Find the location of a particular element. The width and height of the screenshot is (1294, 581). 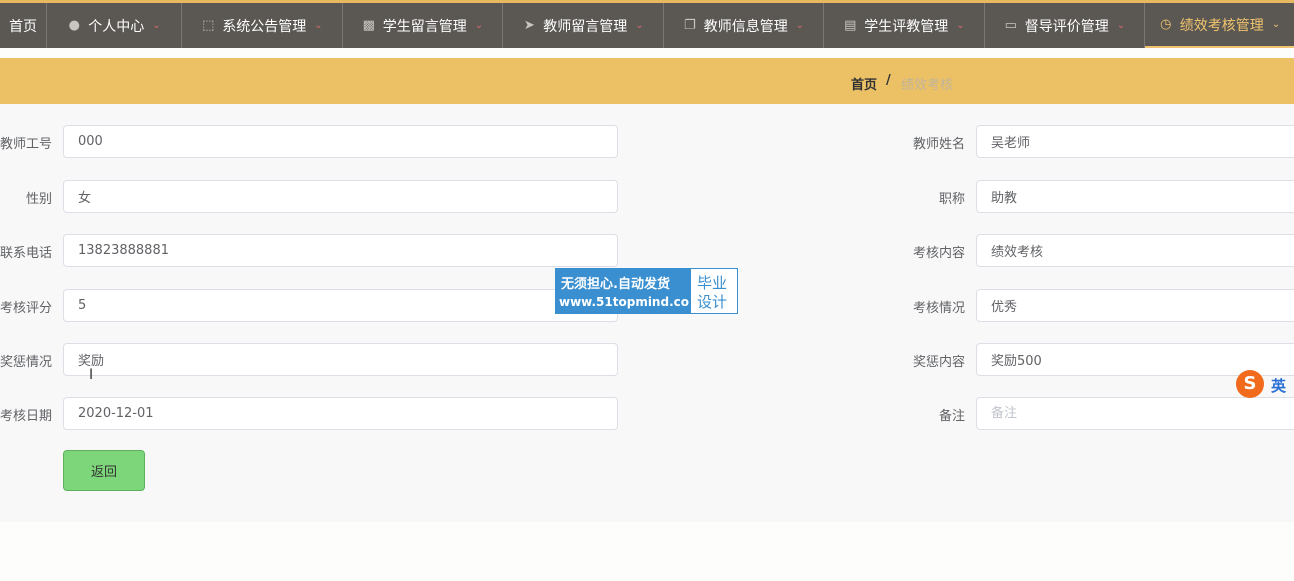

watermark-line1: 无须担心.自动发货 is located at coordinates (615, 284).